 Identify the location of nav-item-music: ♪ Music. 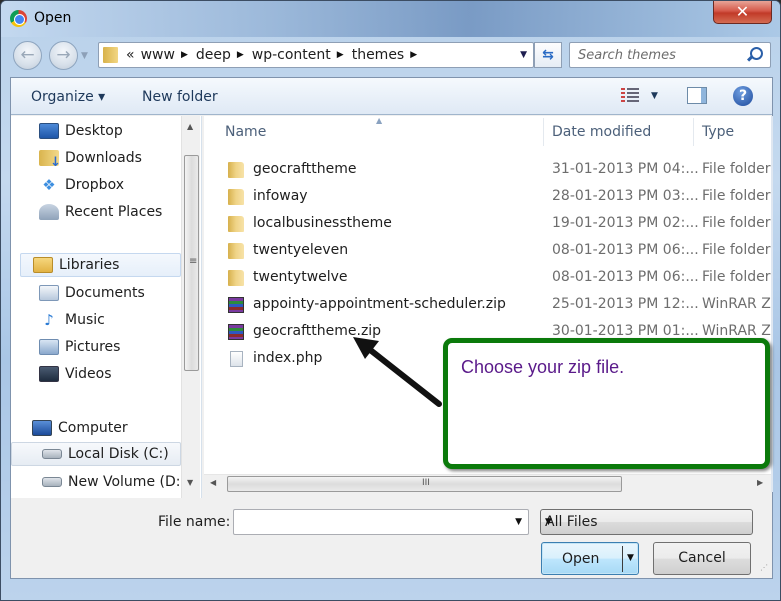
(120, 320).